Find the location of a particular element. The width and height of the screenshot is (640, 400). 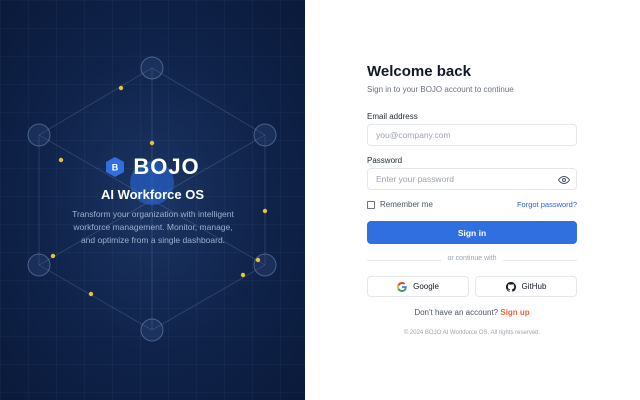

password-label: Password is located at coordinates (385, 160).